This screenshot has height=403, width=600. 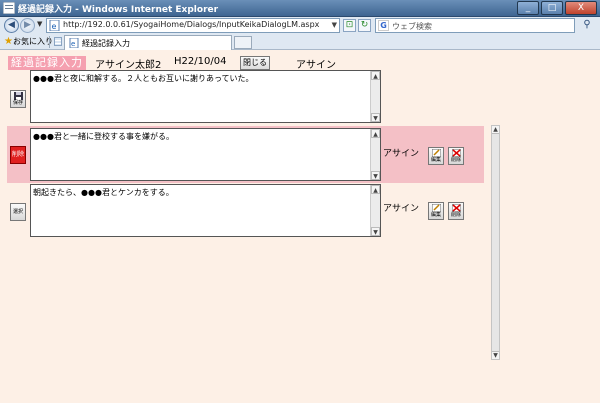 I want to click on save-label: 保存, so click(x=17, y=103).